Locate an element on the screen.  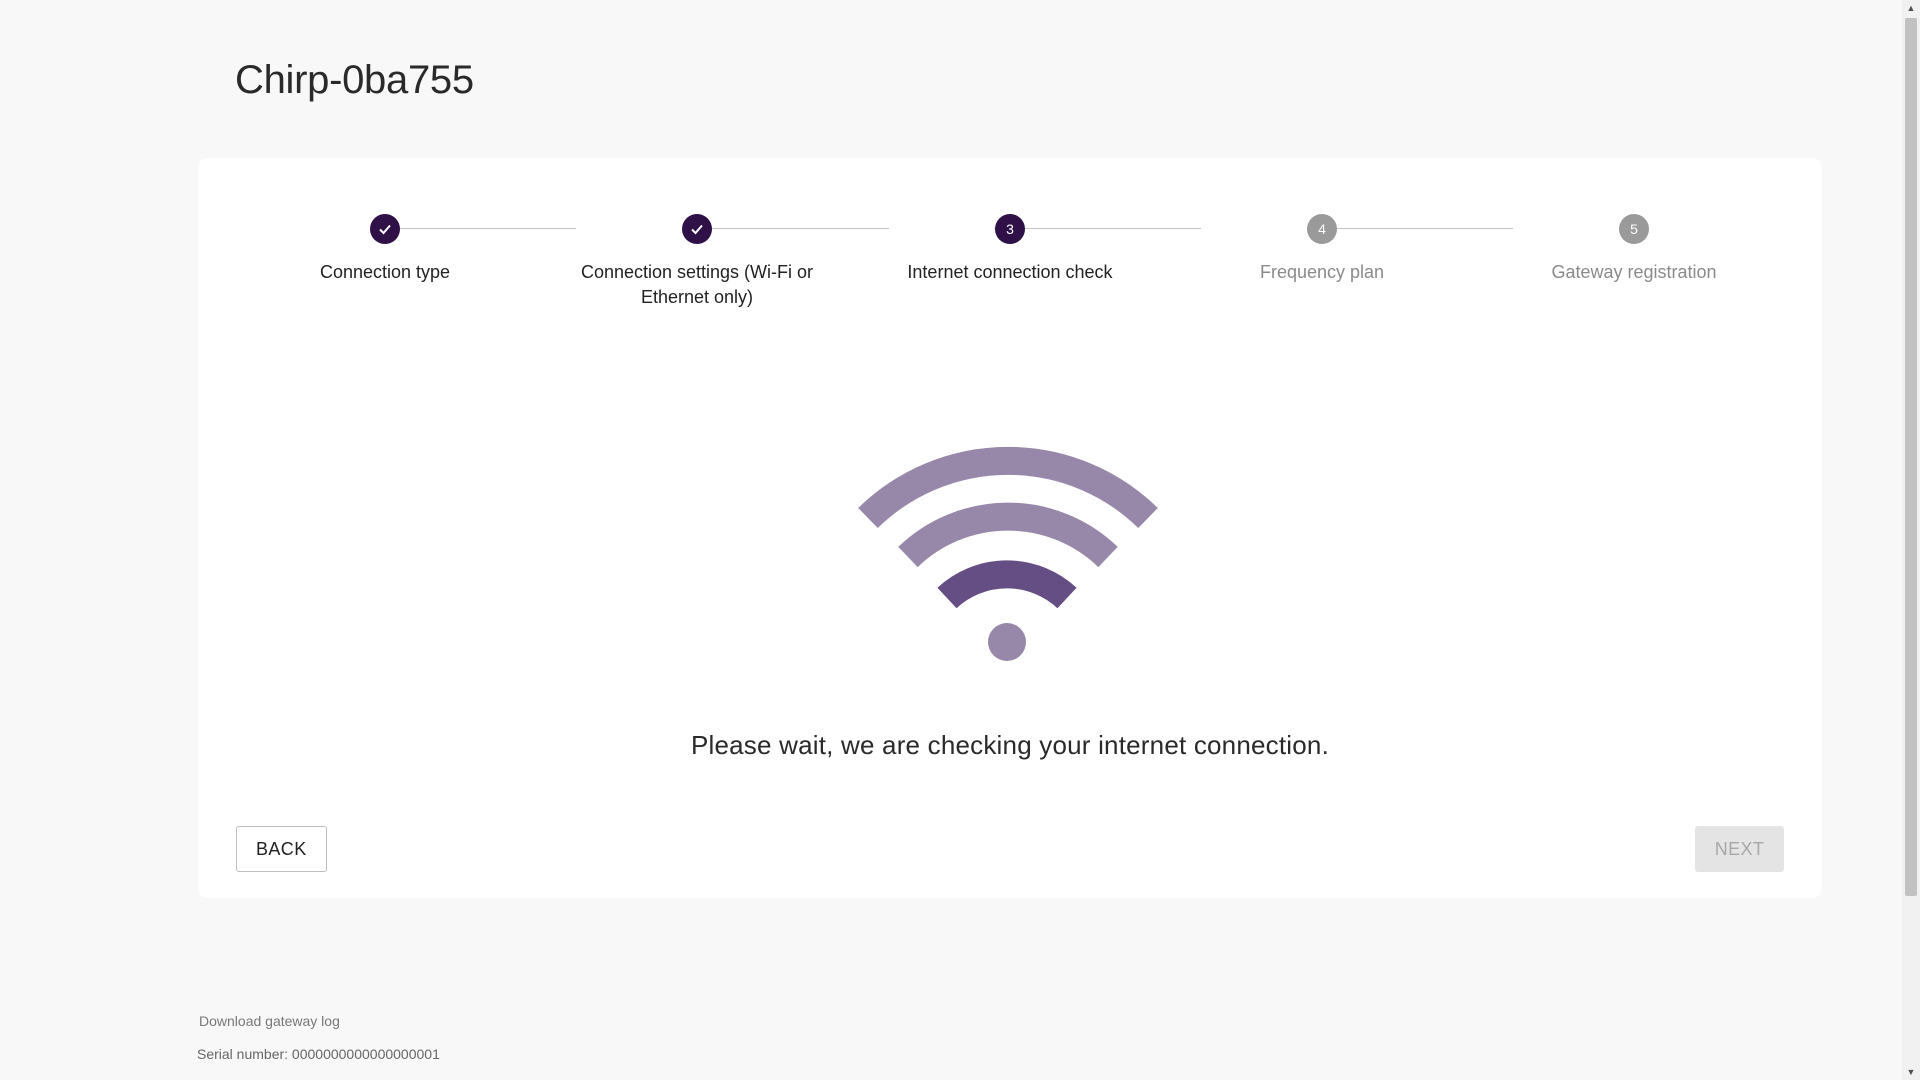
step-number: 4 is located at coordinates (1322, 229).